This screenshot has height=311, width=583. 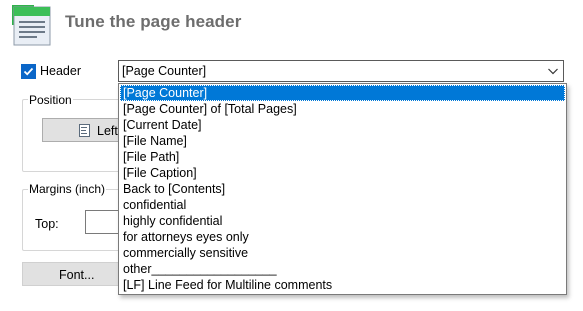 I want to click on top-margin-label: Top:, so click(x=47, y=224).